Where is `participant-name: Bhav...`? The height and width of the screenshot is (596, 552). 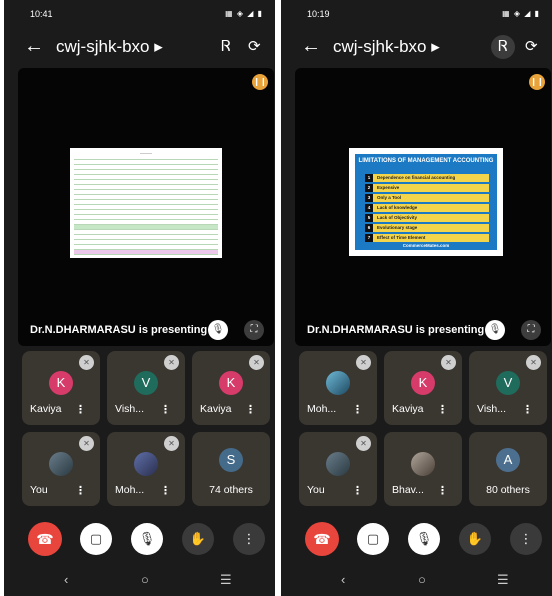
participant-name: Bhav... is located at coordinates (408, 490).